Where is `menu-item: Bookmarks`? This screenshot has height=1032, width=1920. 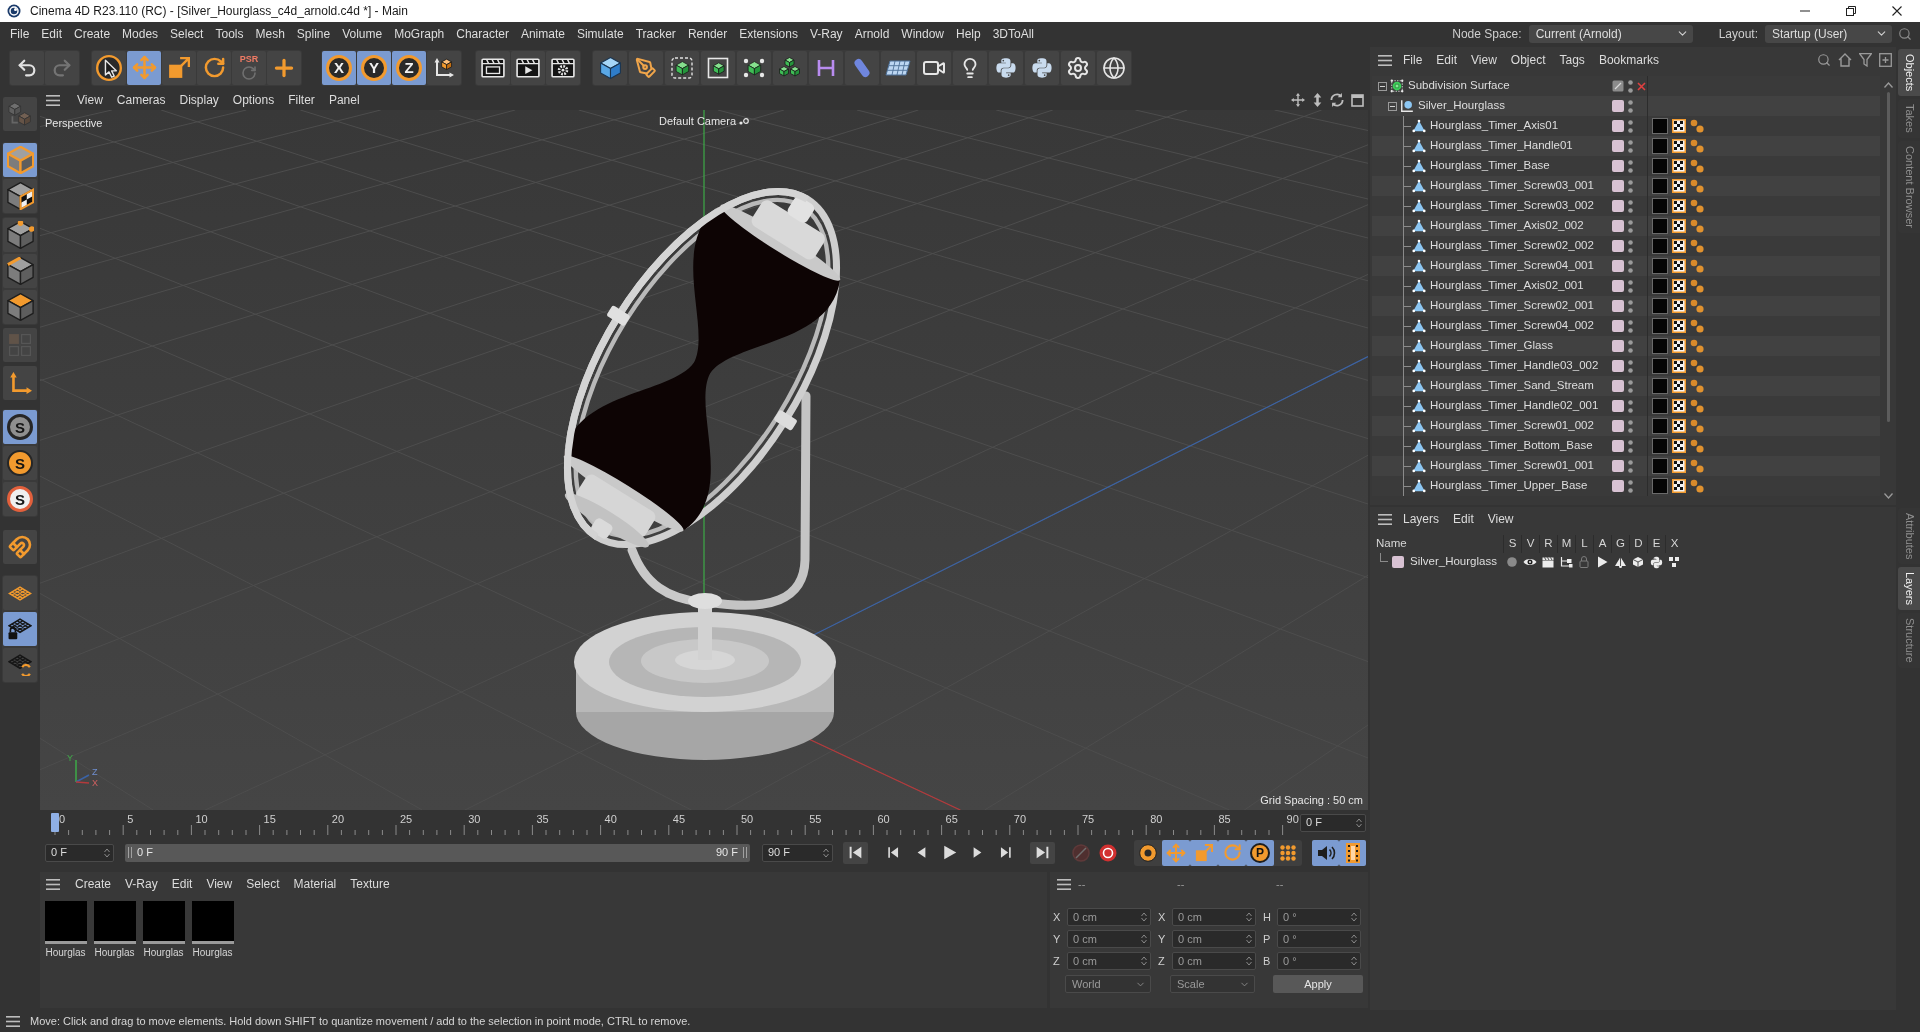 menu-item: Bookmarks is located at coordinates (1628, 60).